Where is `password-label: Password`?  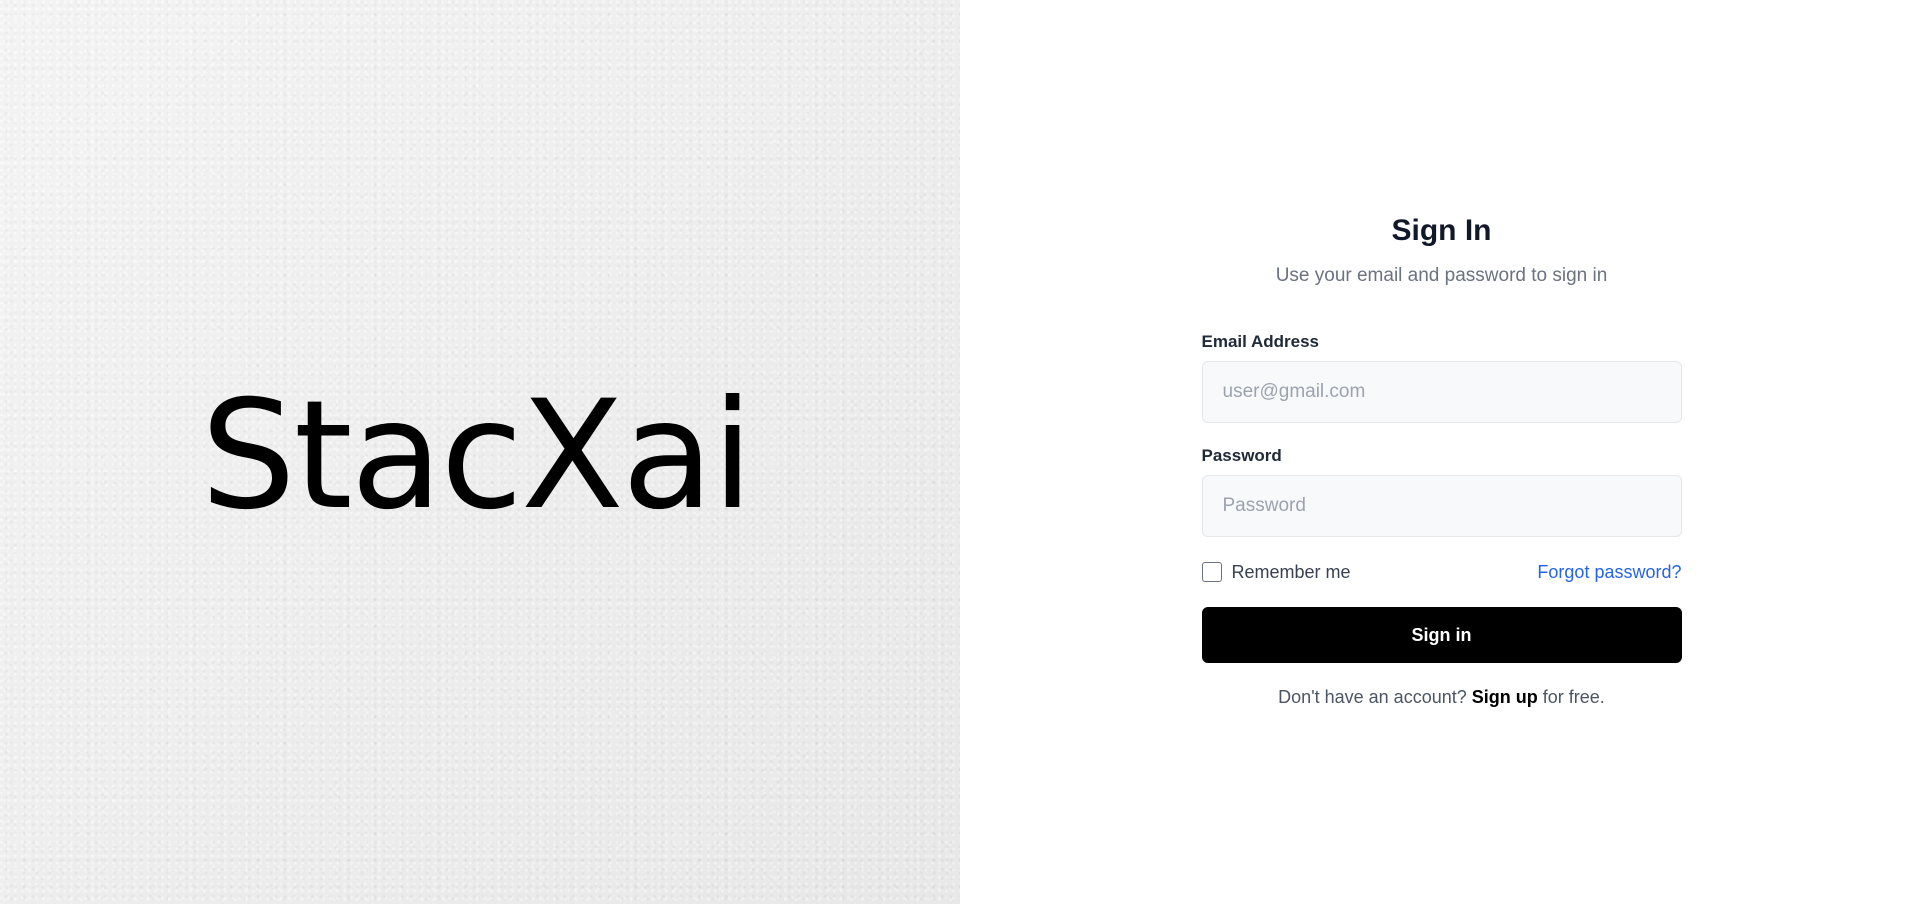 password-label: Password is located at coordinates (1241, 455).